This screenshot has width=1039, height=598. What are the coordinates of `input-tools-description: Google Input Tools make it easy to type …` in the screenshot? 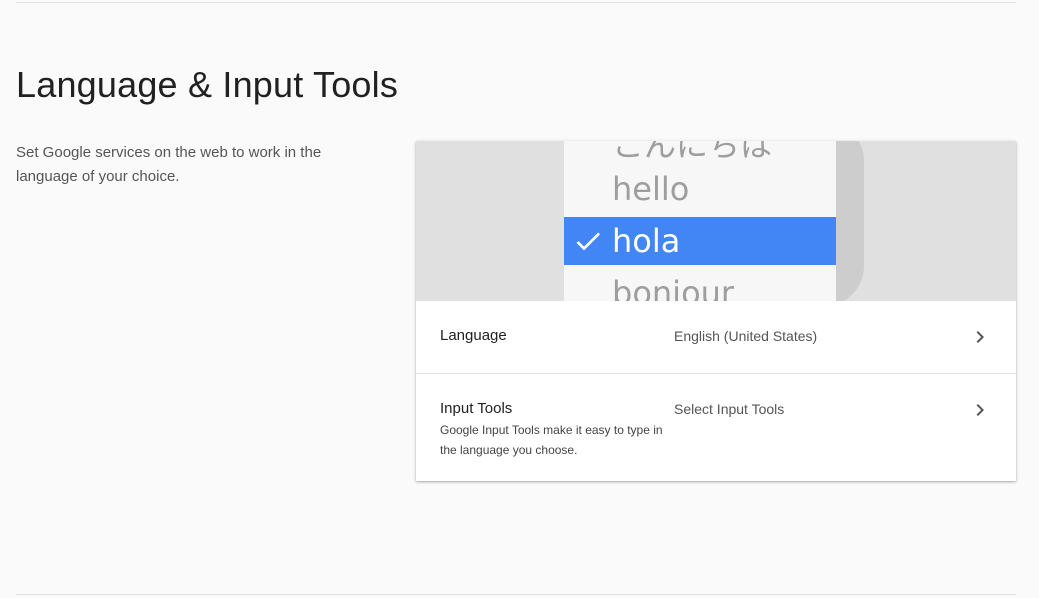 It's located at (551, 440).